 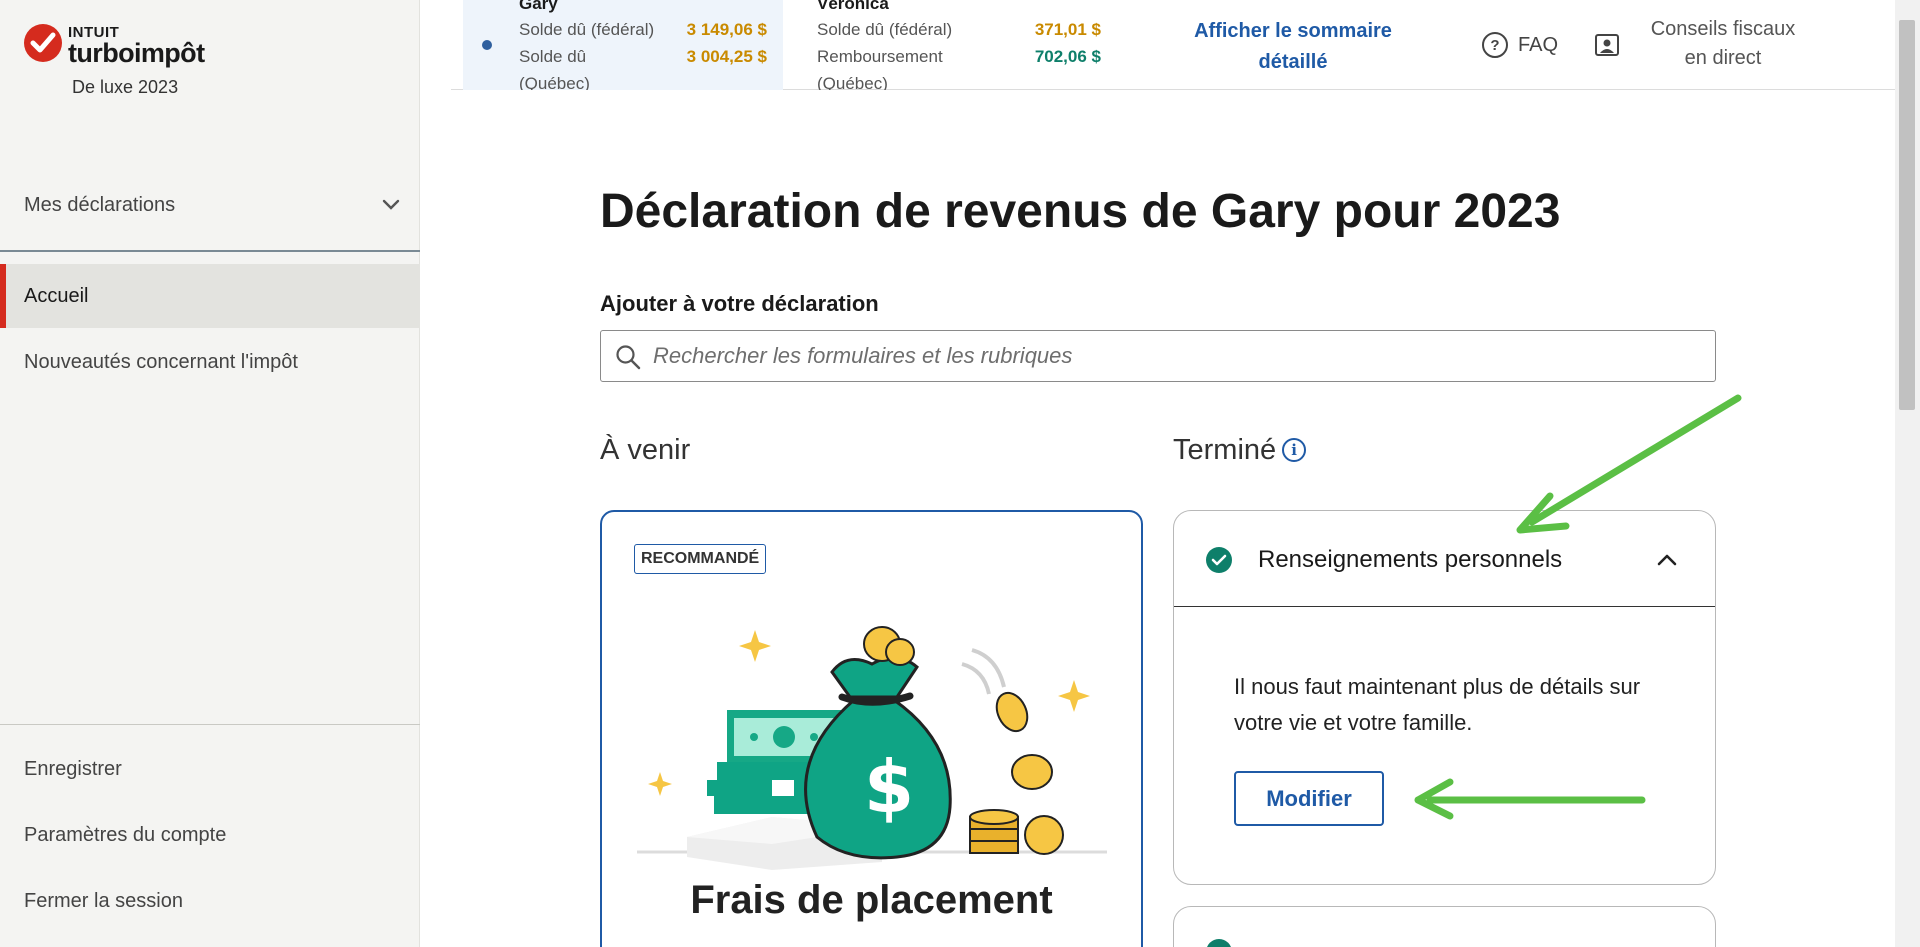 I want to click on edition-label: De luxe 2023, so click(x=125, y=87).